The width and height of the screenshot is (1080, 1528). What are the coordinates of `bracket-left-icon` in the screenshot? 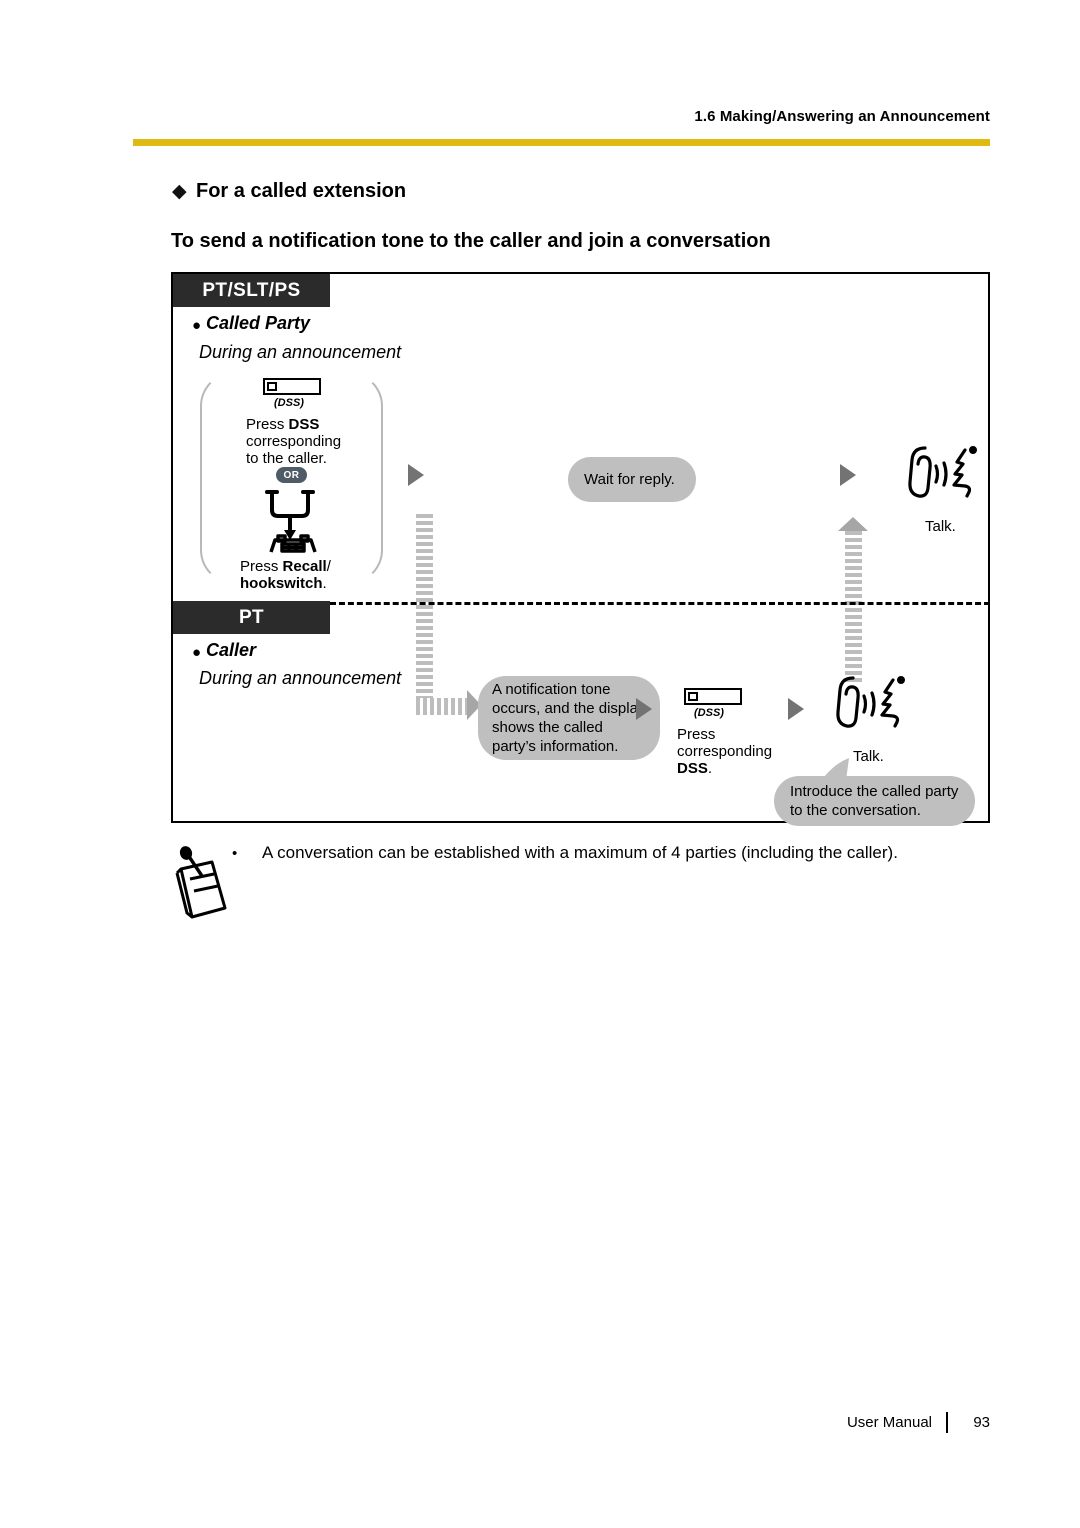 It's located at (217, 478).